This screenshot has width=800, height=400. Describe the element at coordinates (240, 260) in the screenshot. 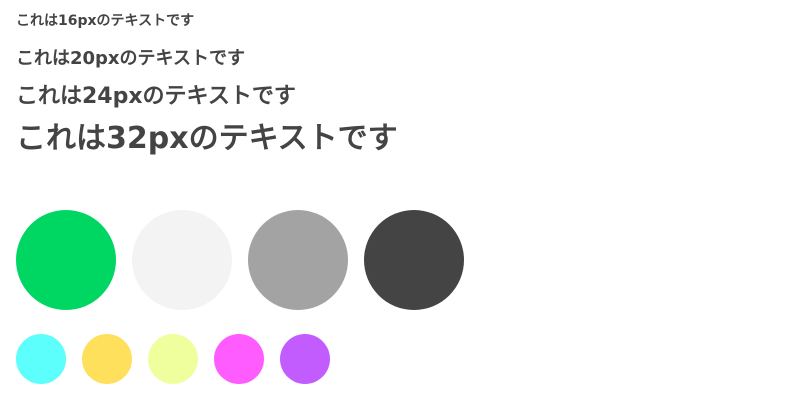

I see `large-swatch-row` at that location.